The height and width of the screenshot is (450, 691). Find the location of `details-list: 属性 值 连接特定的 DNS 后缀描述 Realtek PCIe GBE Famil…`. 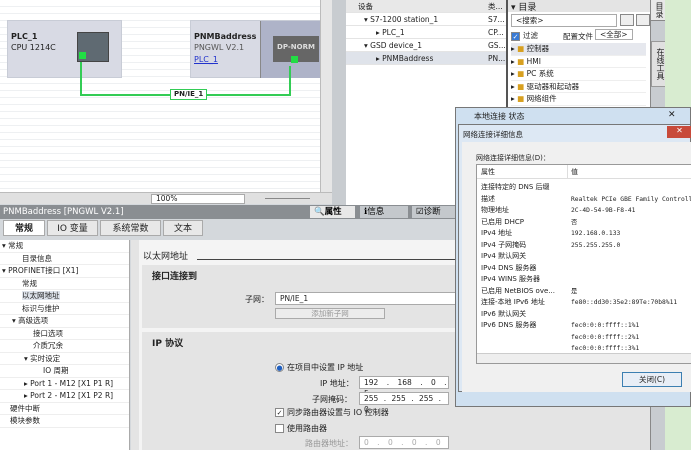

details-list: 属性 值 连接特定的 DNS 后缀描述 Realtek PCIe GBE Famil… is located at coordinates (583, 264).